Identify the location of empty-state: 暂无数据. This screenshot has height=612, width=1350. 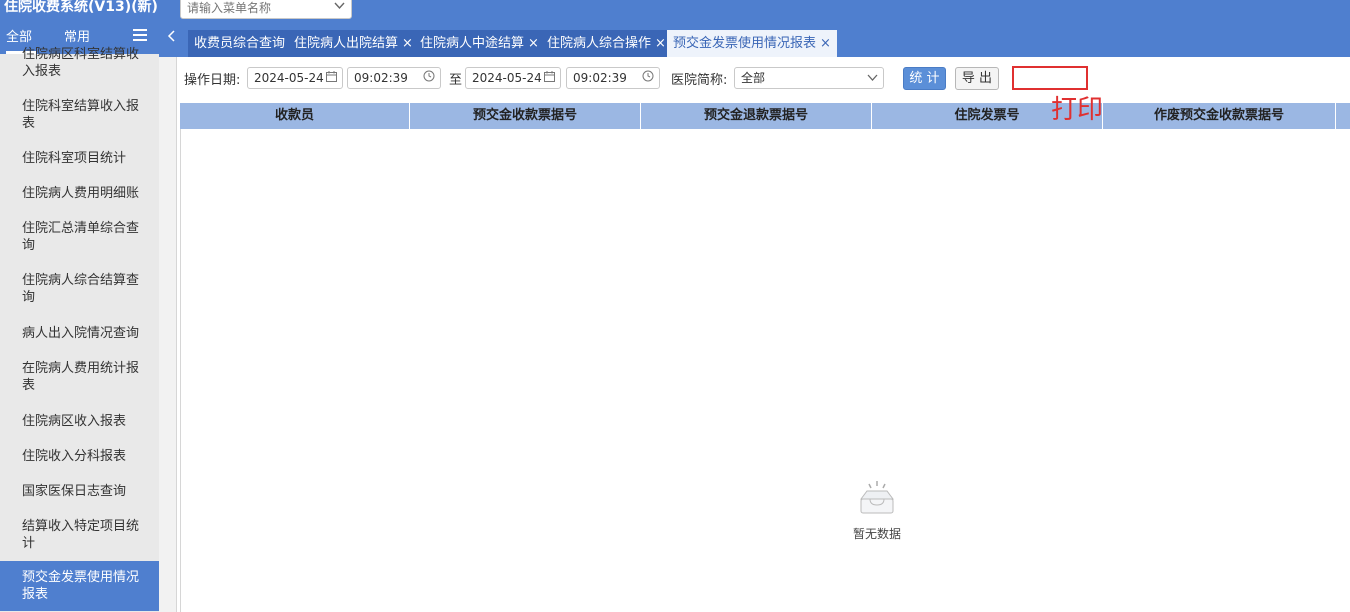
(877, 510).